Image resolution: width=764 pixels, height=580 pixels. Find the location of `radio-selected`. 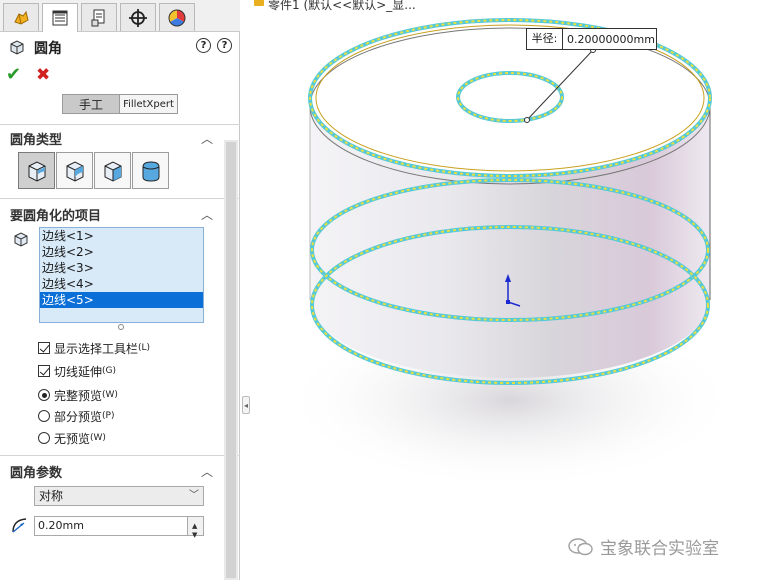

radio-selected is located at coordinates (44, 395).